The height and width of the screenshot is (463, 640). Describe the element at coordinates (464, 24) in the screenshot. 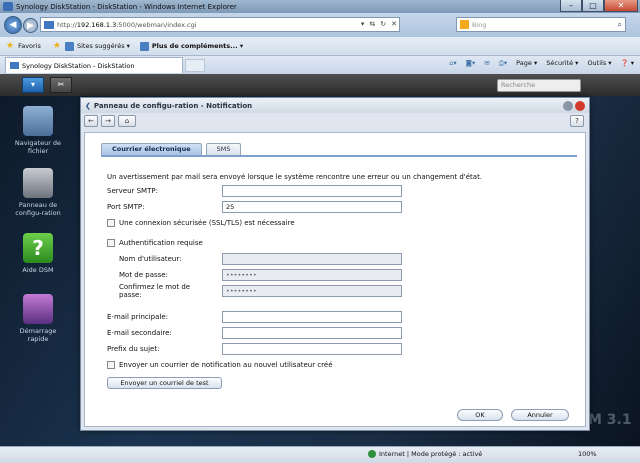

I see `bing-icon` at that location.